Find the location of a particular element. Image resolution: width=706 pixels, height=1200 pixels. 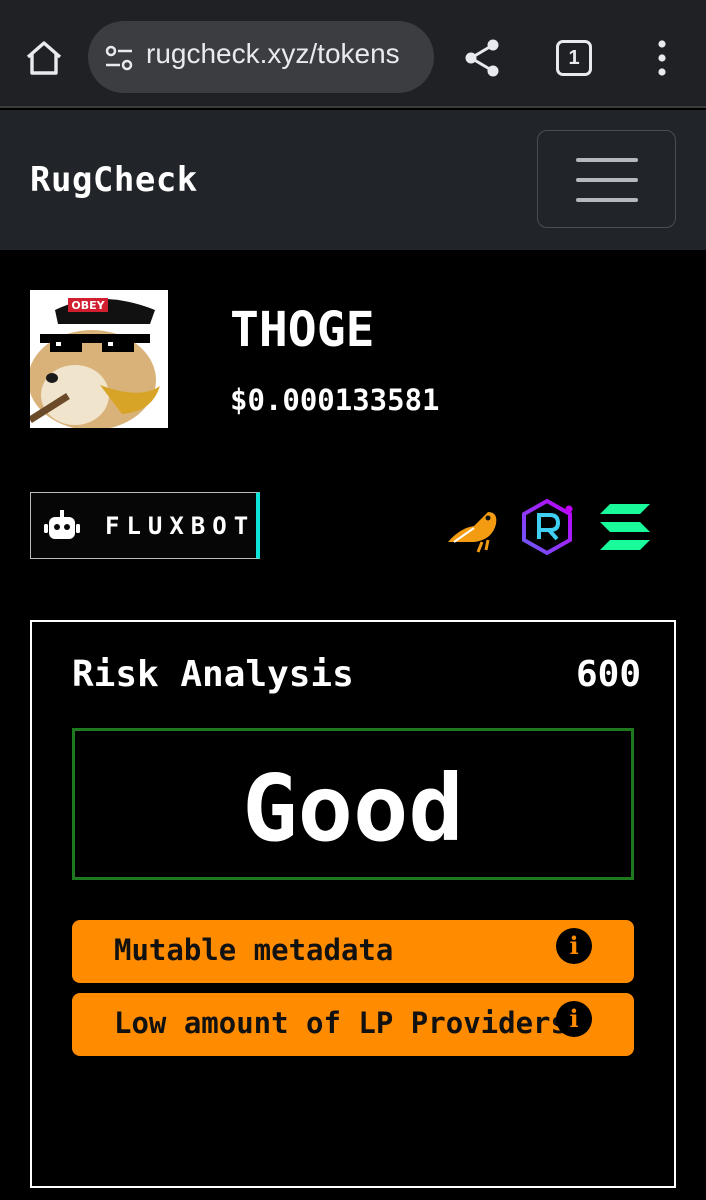

risk-alert: Mutable metadata i is located at coordinates (353, 951).